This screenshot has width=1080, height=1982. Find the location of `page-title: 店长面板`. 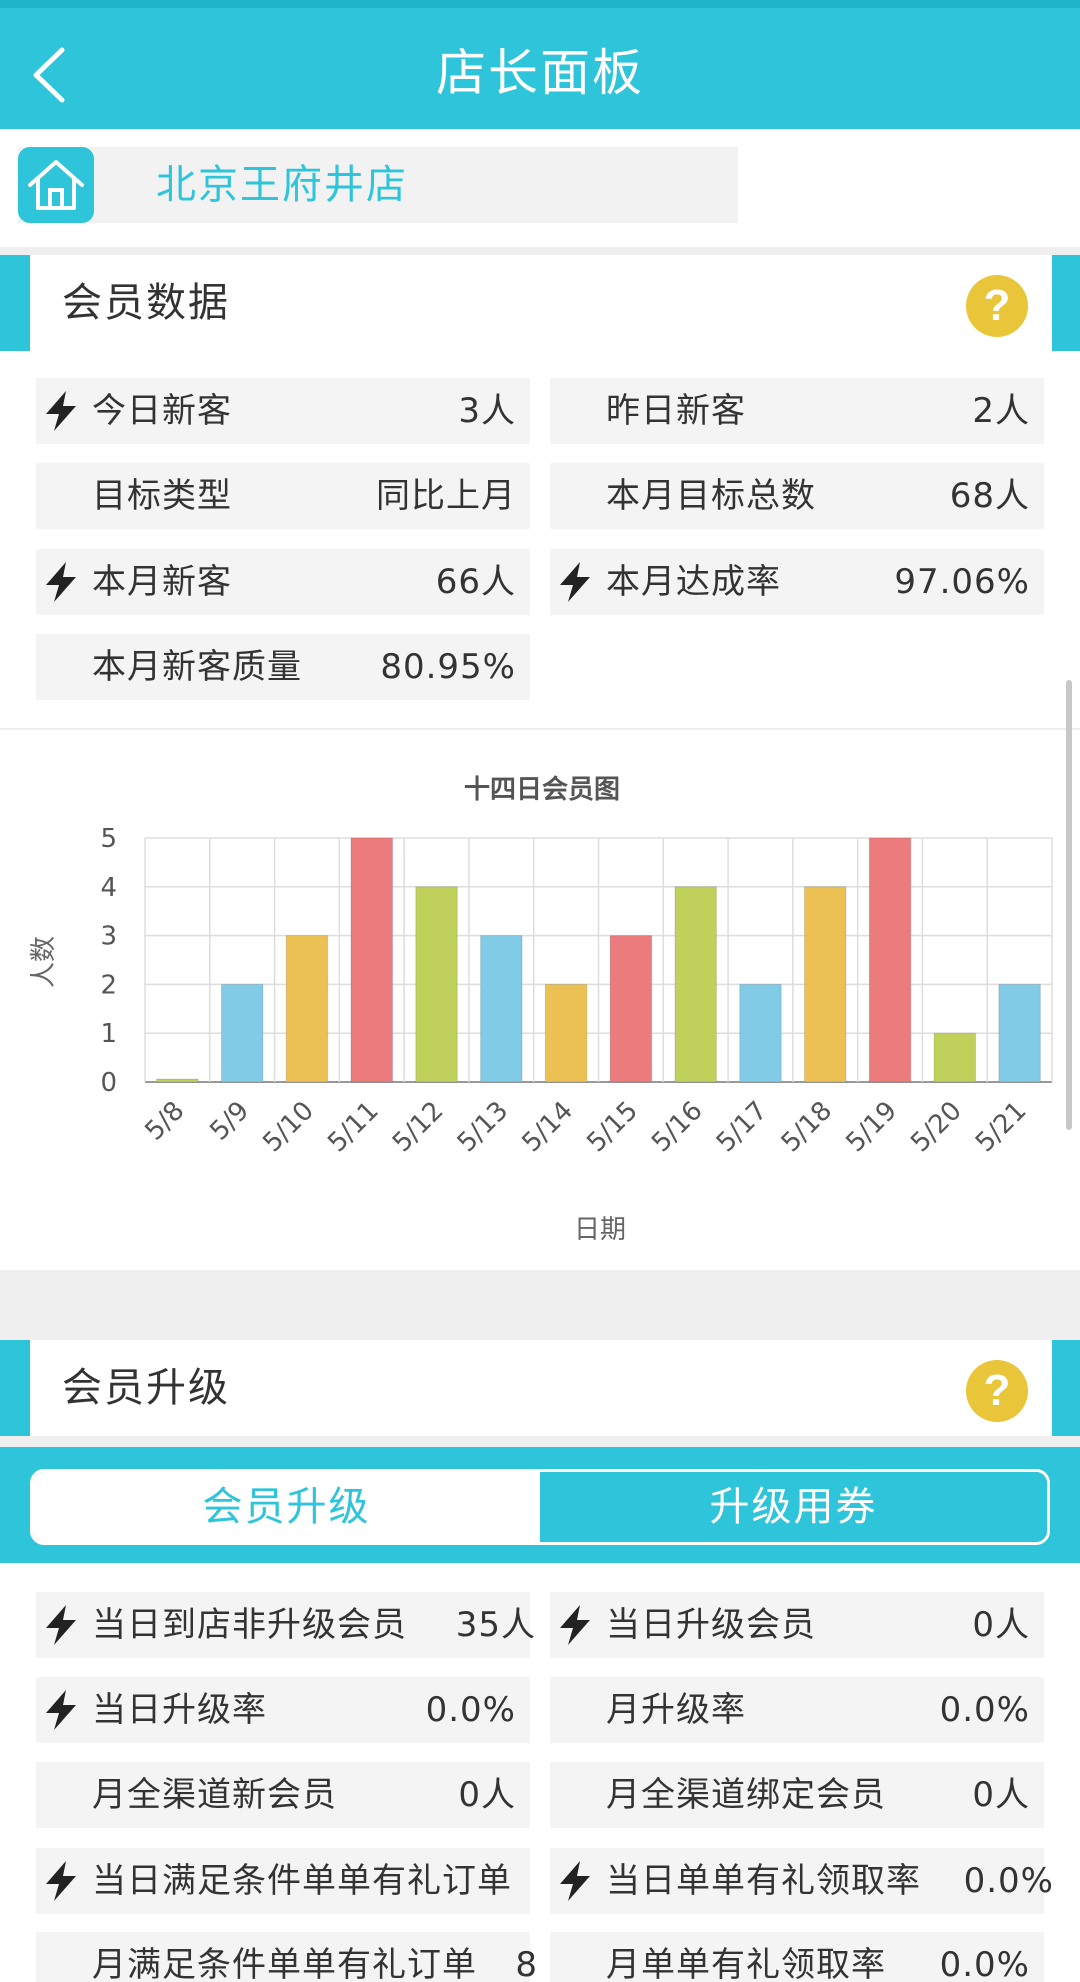

page-title: 店长面板 is located at coordinates (540, 73).